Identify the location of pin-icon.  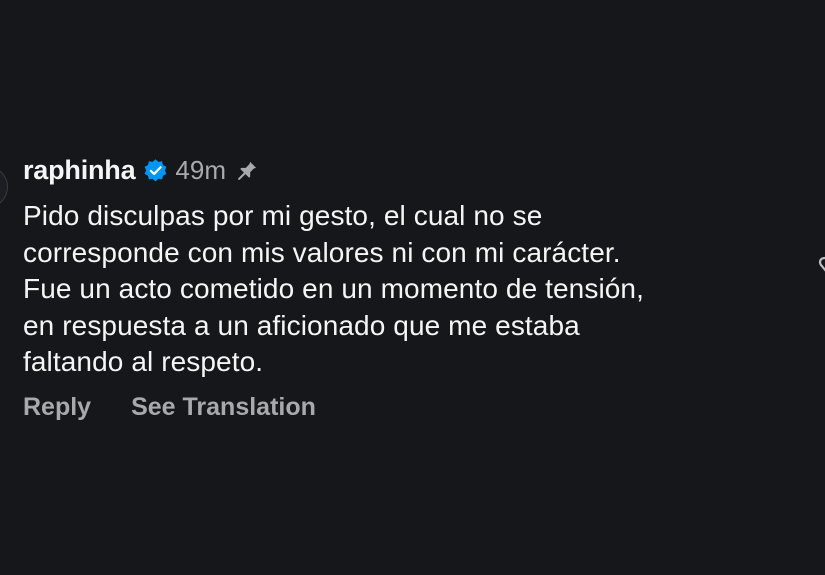
(247, 170).